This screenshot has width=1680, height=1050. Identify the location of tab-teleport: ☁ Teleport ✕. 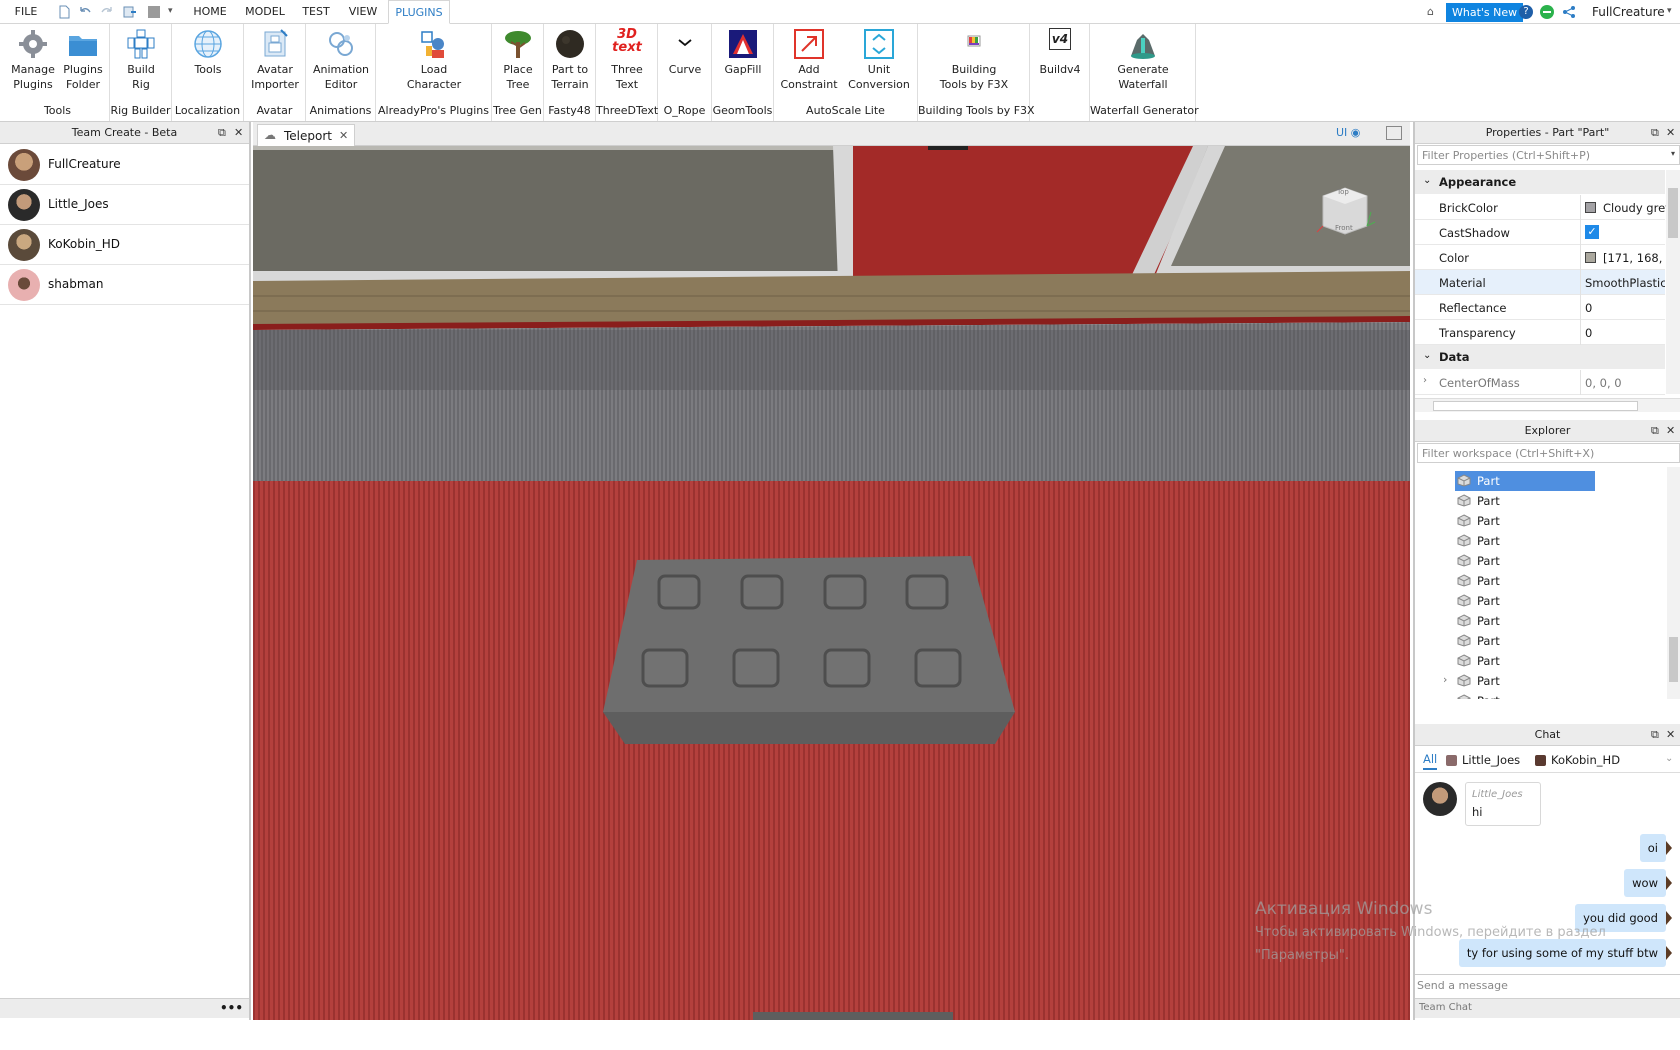
(306, 135).